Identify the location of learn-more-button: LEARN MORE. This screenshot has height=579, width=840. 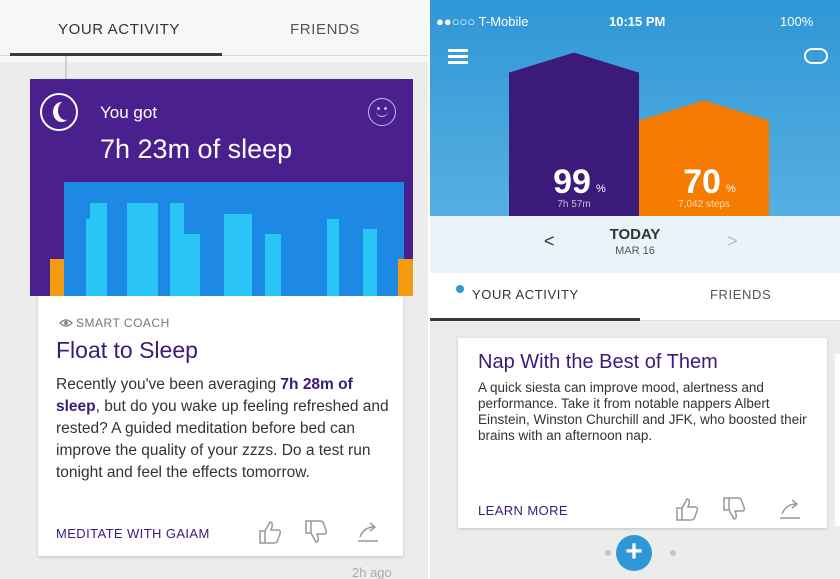
(523, 510).